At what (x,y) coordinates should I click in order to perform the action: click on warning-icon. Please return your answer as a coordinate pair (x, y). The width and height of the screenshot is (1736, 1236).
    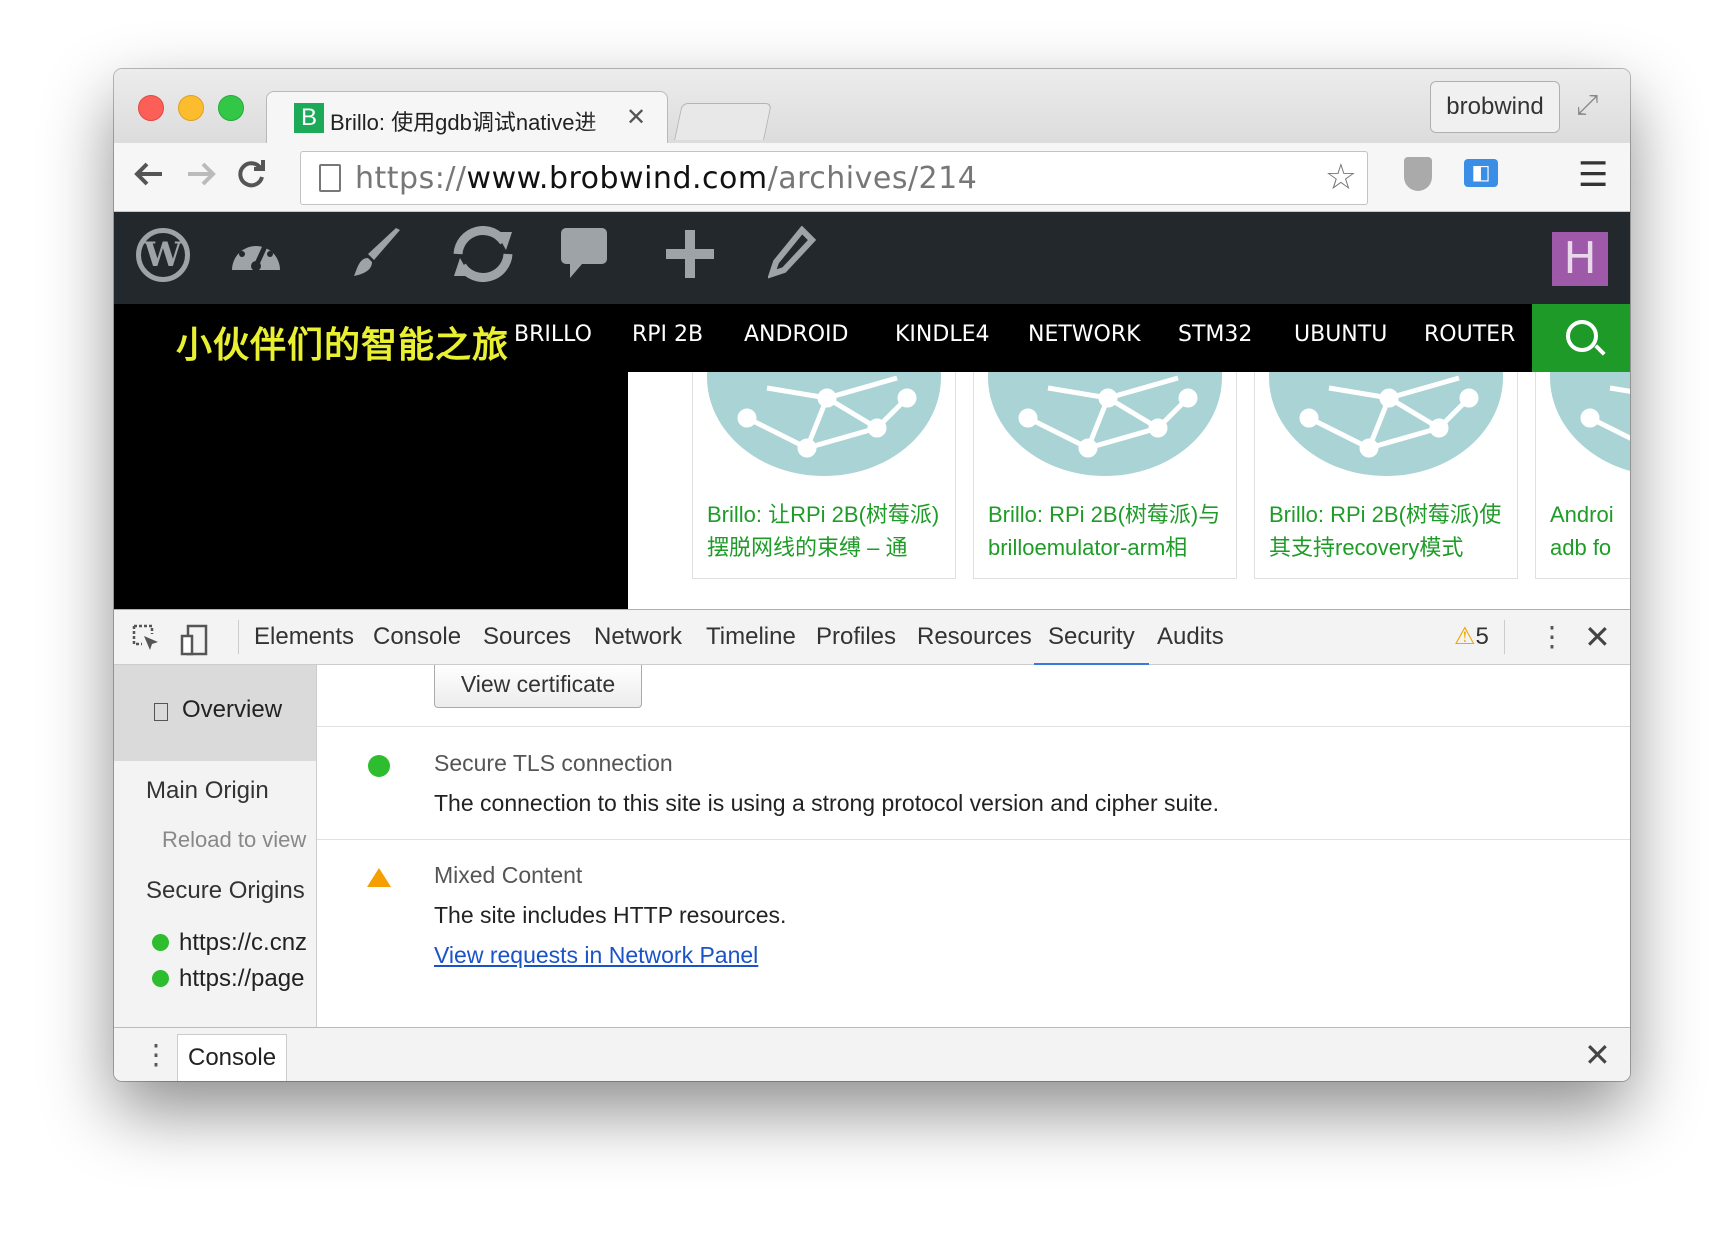
    Looking at the image, I should click on (379, 877).